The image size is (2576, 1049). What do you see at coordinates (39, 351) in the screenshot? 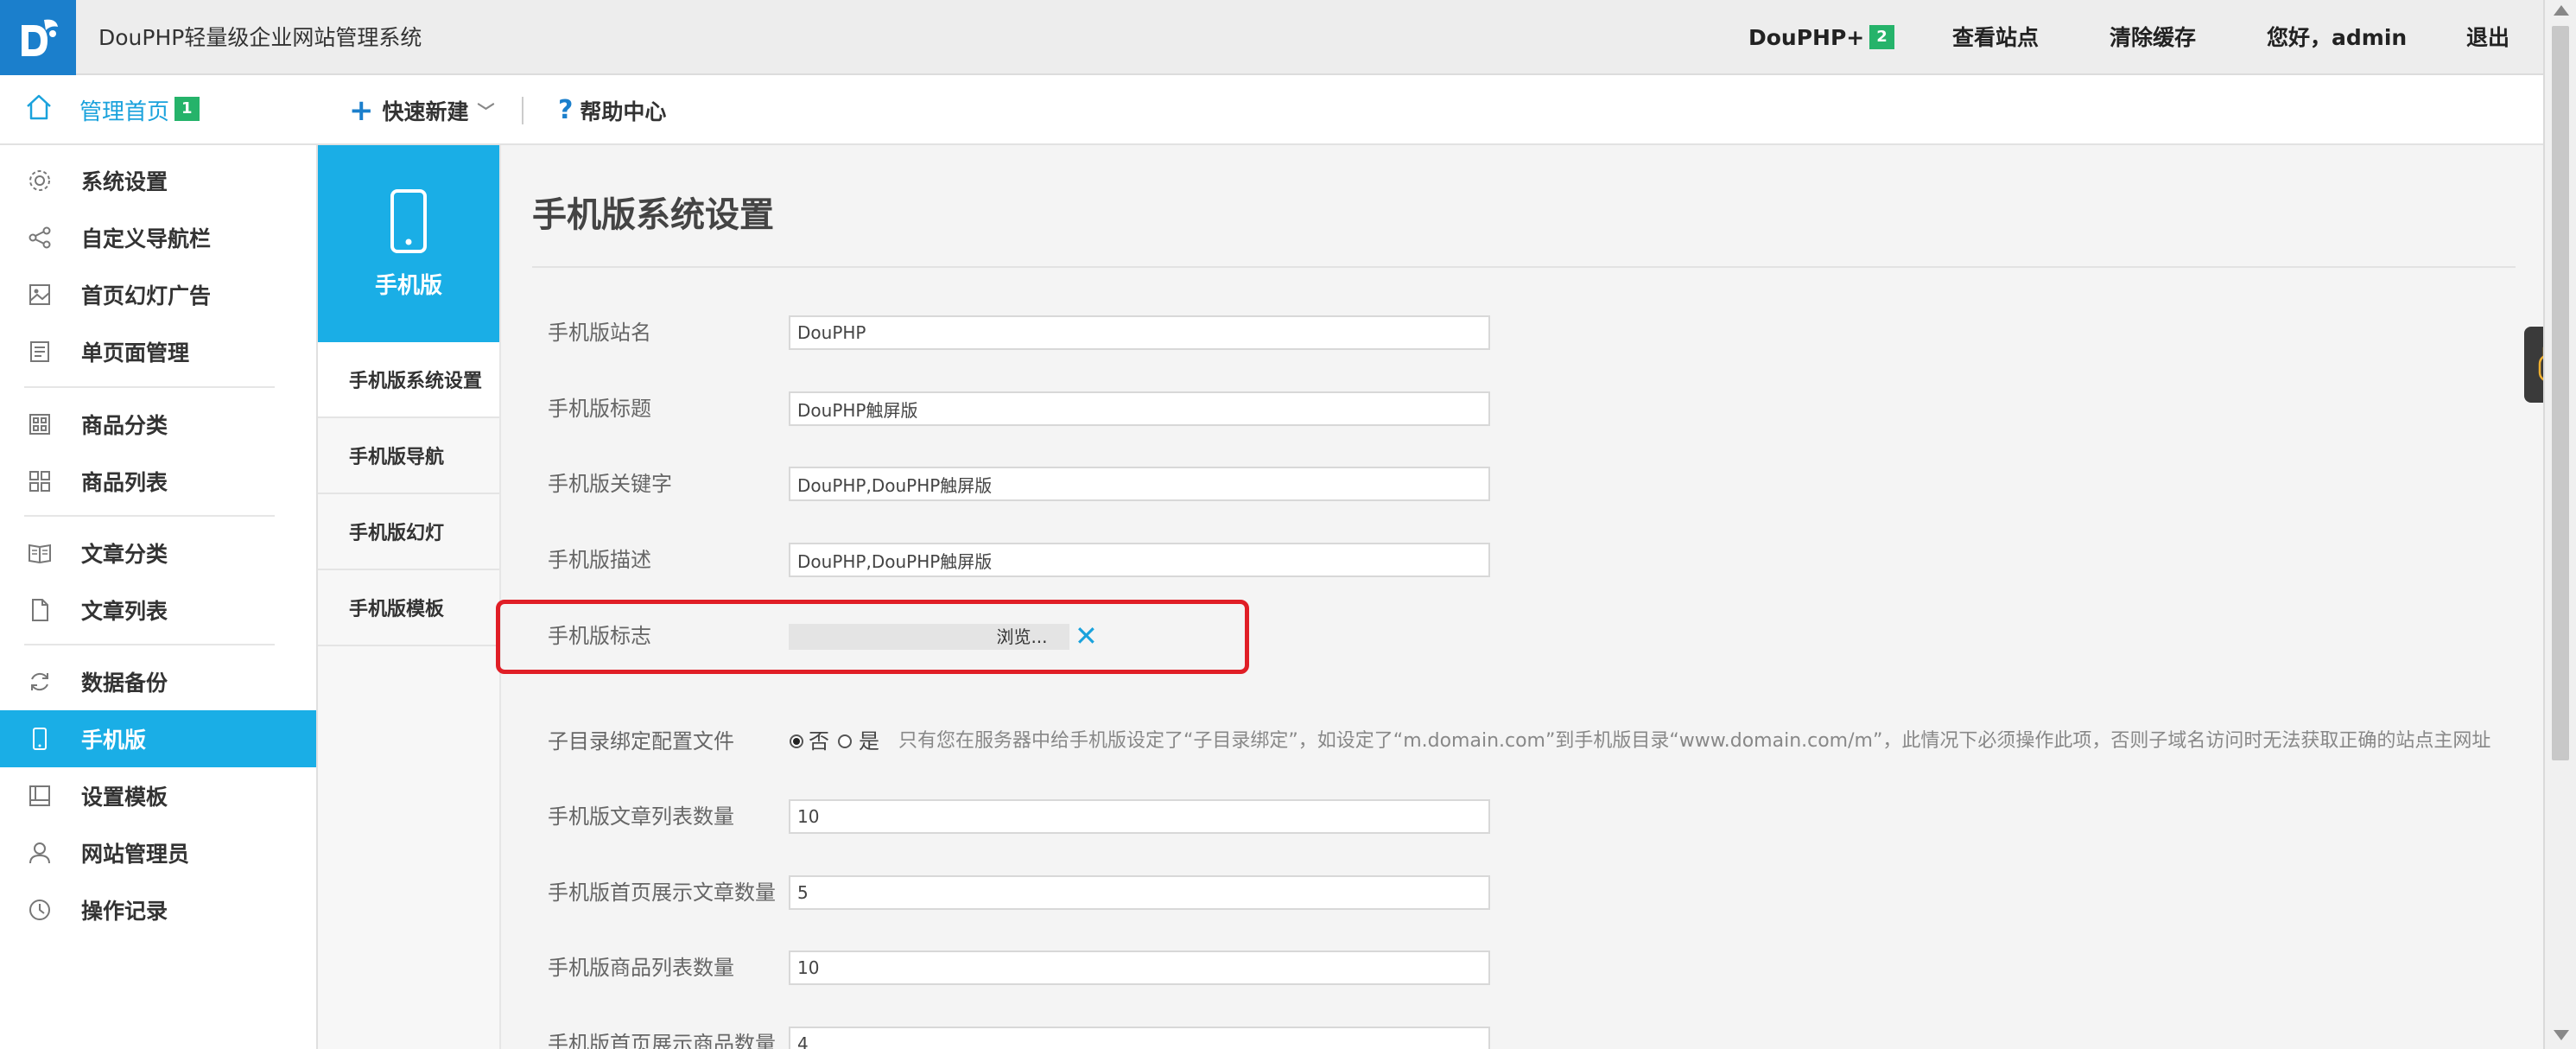
I see `document-icon` at bounding box center [39, 351].